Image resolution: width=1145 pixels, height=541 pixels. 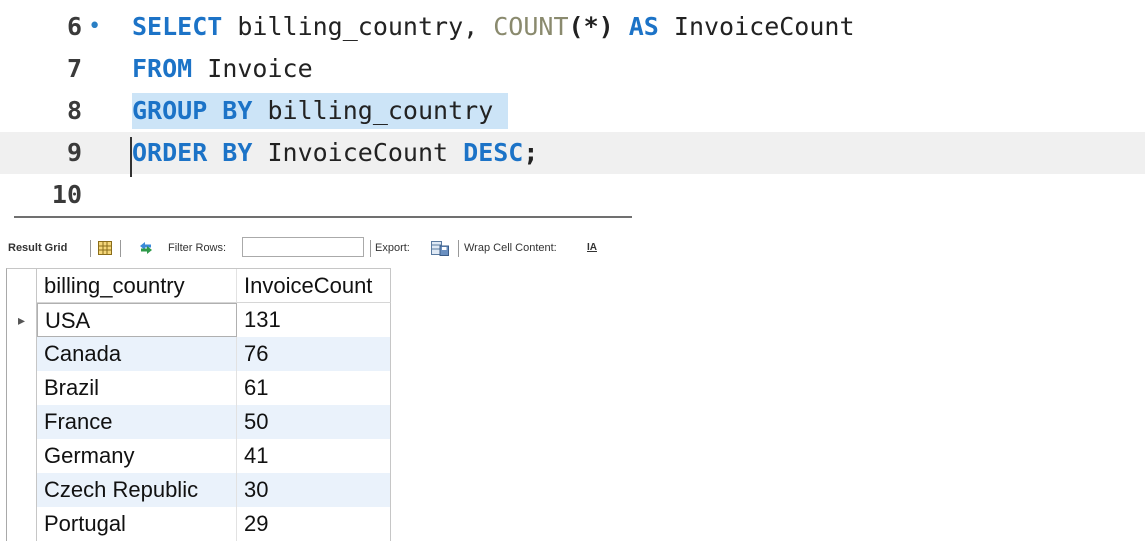 I want to click on cell-billing-country: USA, so click(x=137, y=320).